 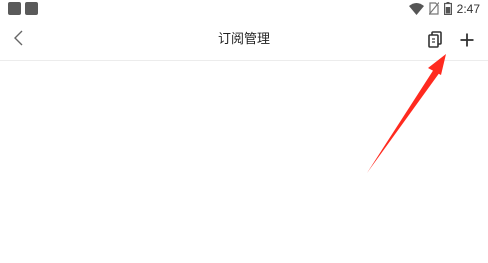 I want to click on status-right-icons: 2:47, so click(x=444, y=9).